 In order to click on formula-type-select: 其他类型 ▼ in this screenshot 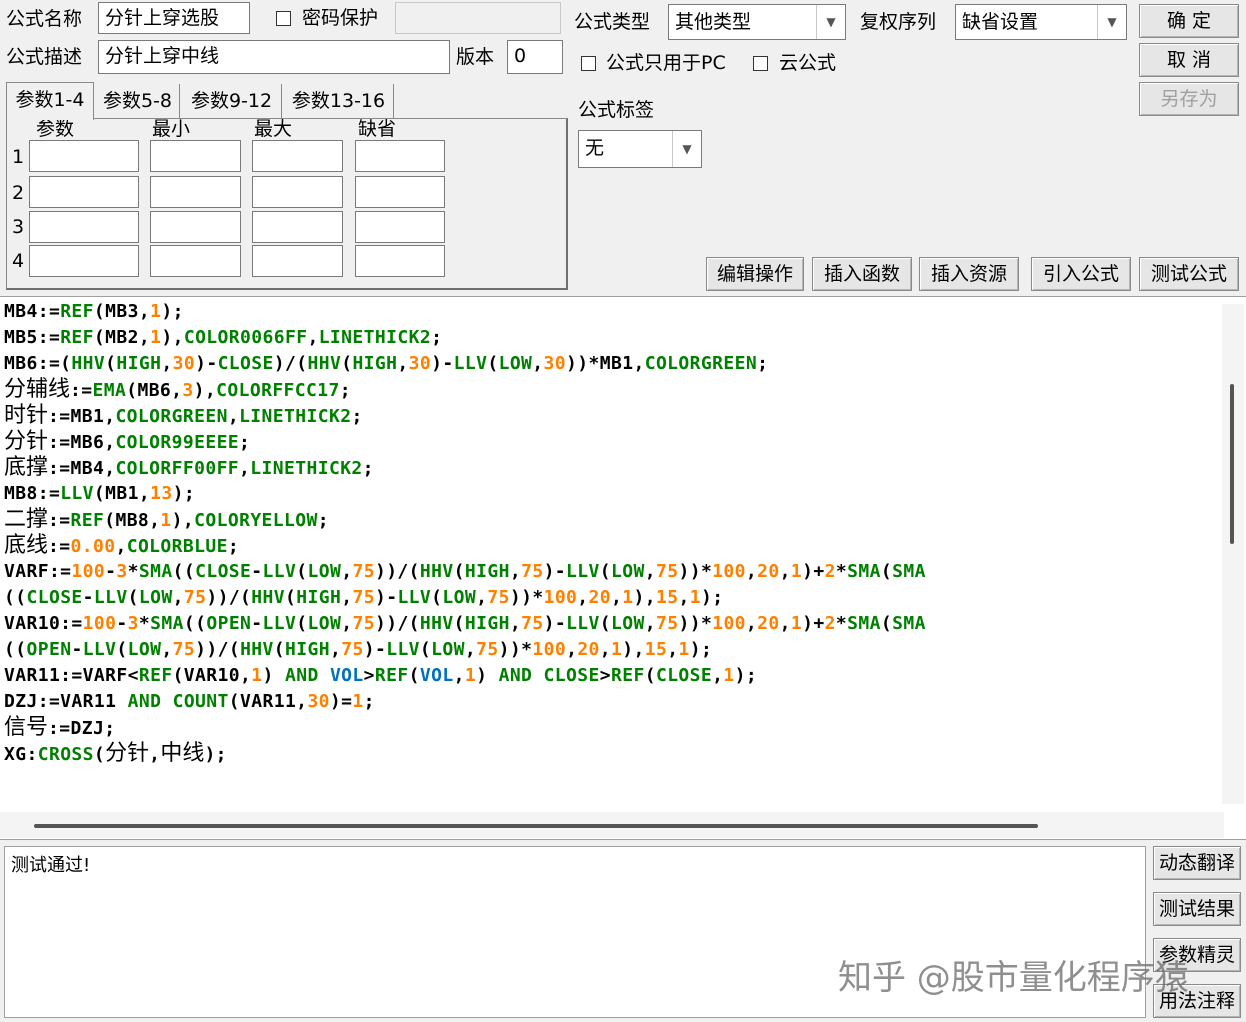, I will do `click(757, 22)`.